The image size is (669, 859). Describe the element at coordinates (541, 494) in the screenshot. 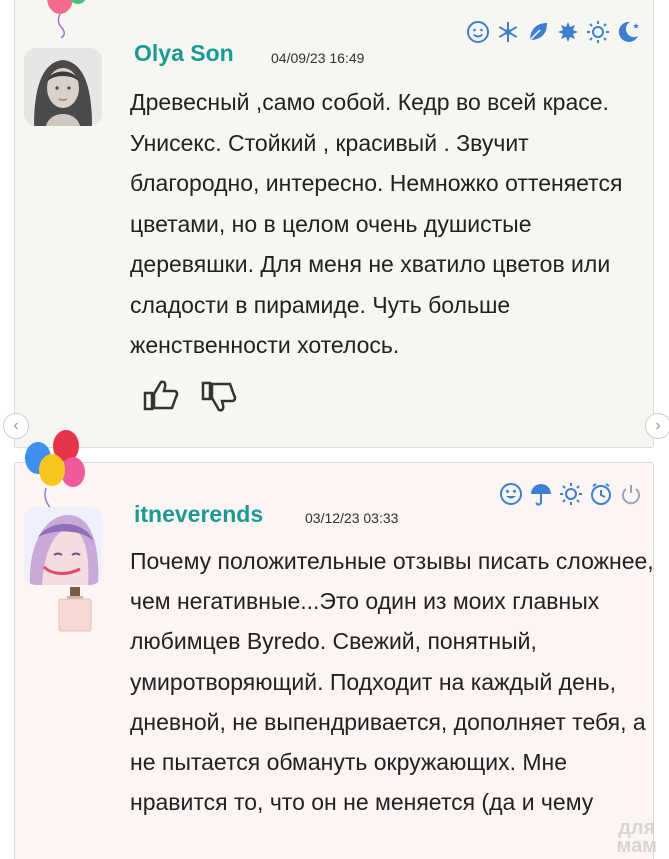

I see `umbrella-icon` at that location.